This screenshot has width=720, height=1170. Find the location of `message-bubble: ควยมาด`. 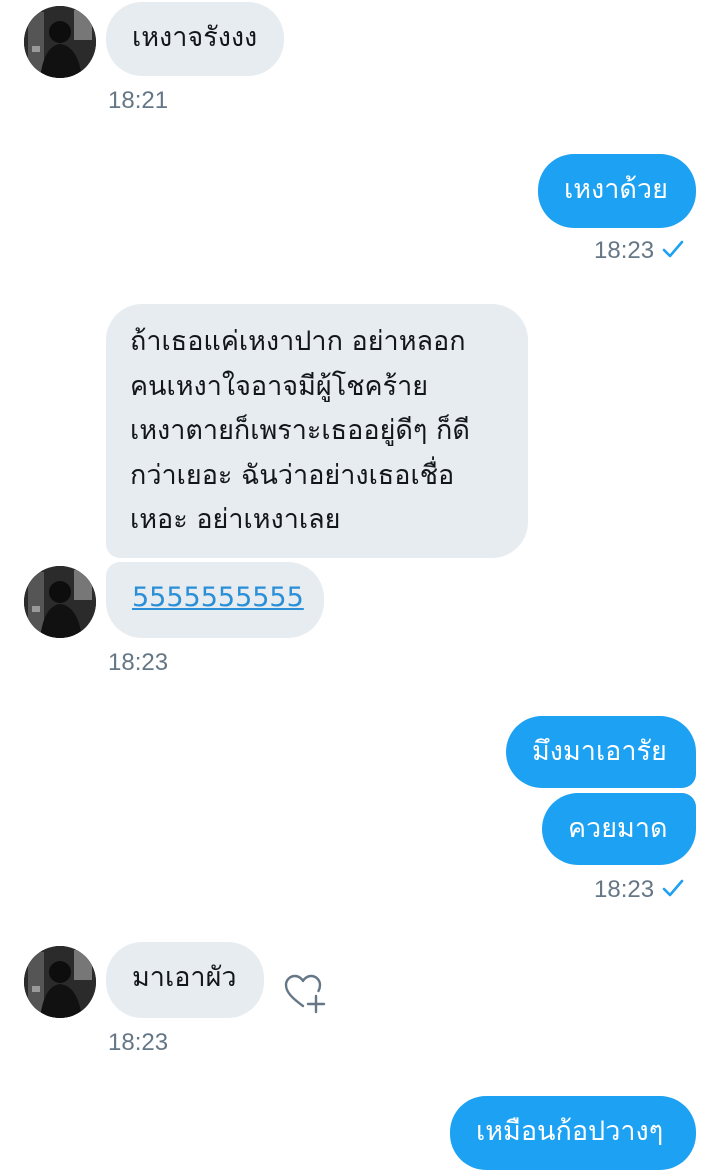

message-bubble: ควยมาด is located at coordinates (619, 829).